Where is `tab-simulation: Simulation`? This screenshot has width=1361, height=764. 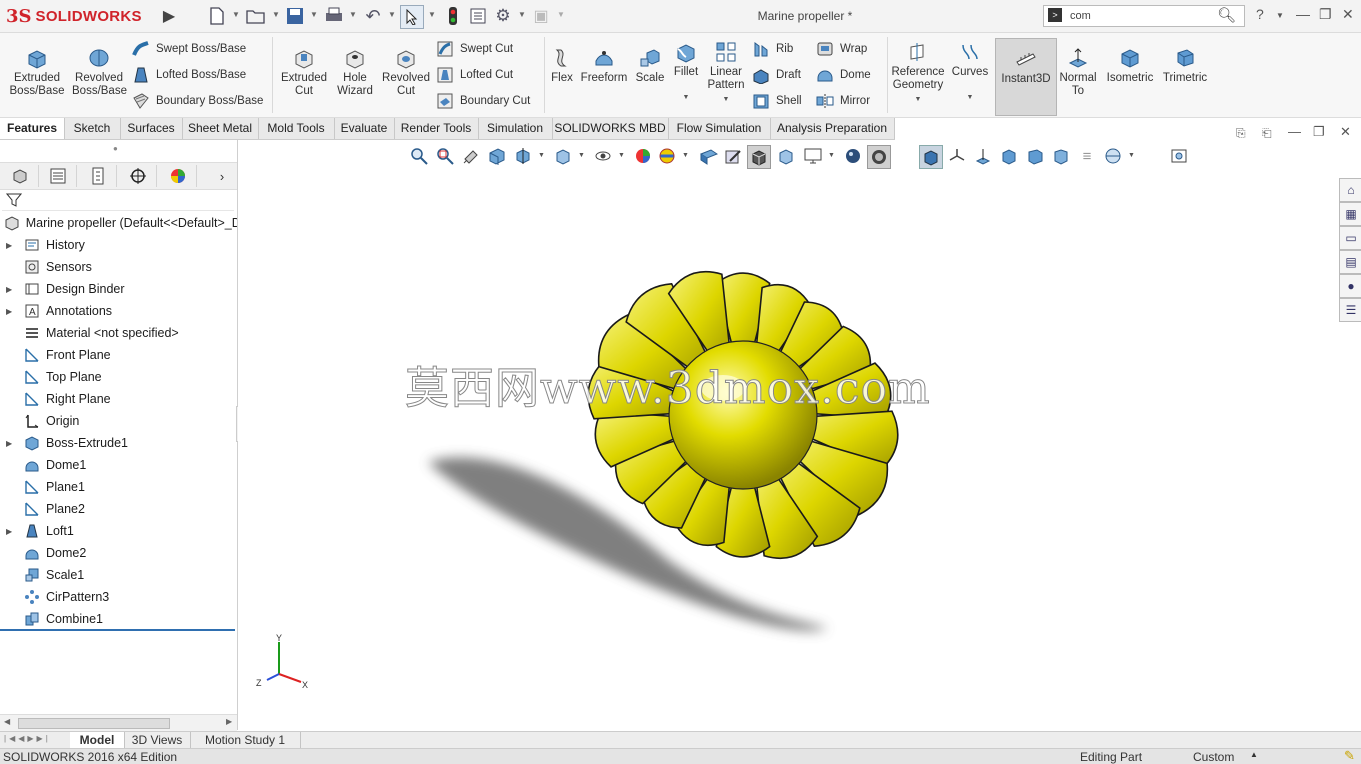 tab-simulation: Simulation is located at coordinates (515, 128).